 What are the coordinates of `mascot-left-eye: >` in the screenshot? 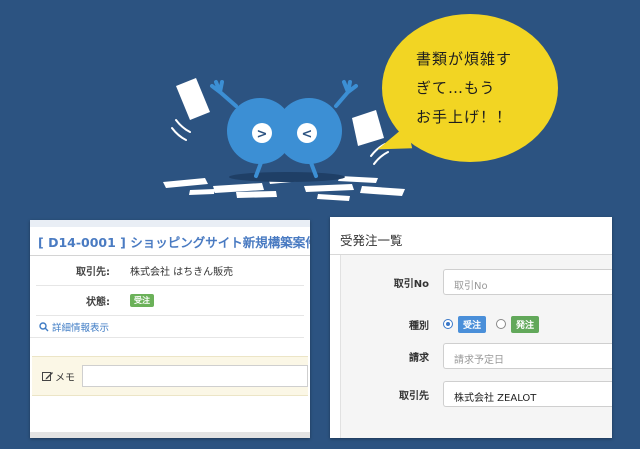 It's located at (262, 134).